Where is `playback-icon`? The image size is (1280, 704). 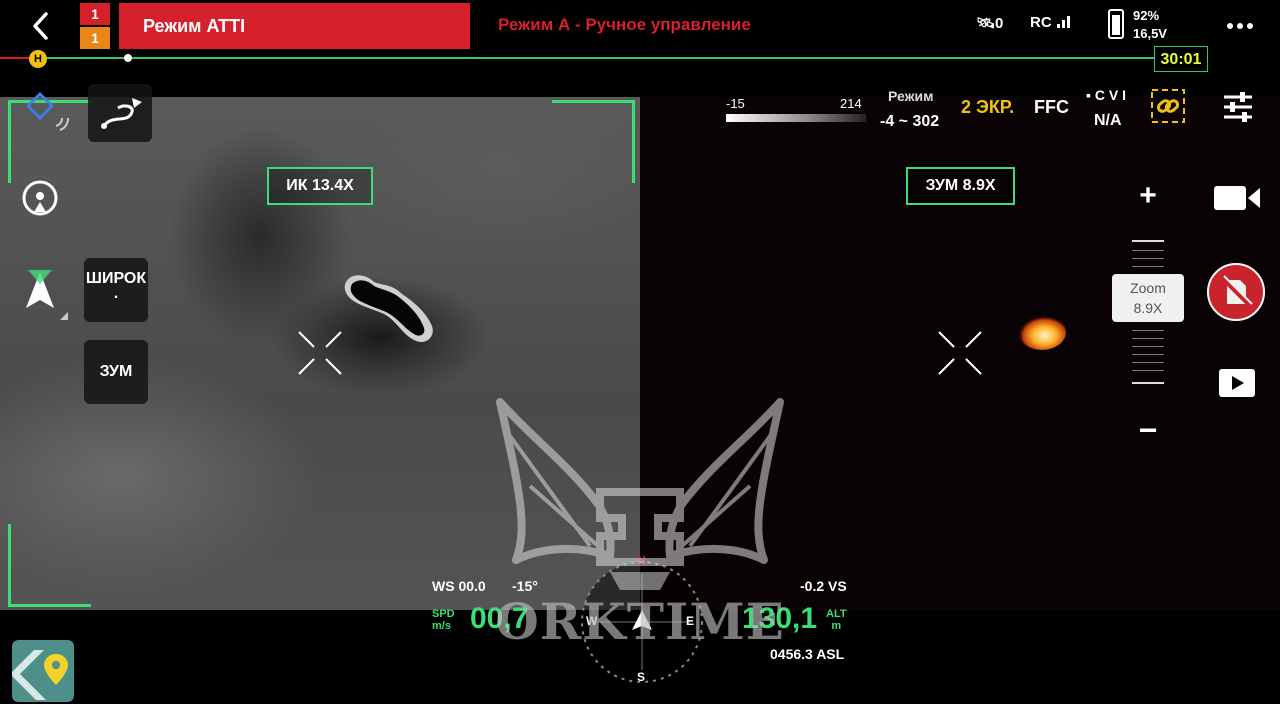
playback-icon is located at coordinates (1237, 383).